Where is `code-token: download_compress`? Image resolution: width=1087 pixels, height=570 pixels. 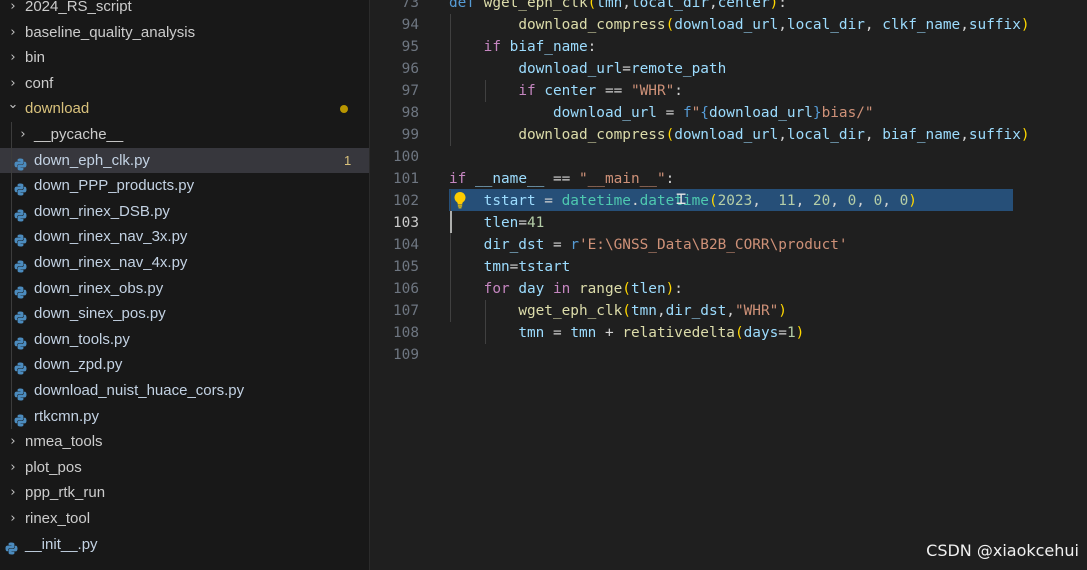
code-token: download_compress is located at coordinates (592, 25).